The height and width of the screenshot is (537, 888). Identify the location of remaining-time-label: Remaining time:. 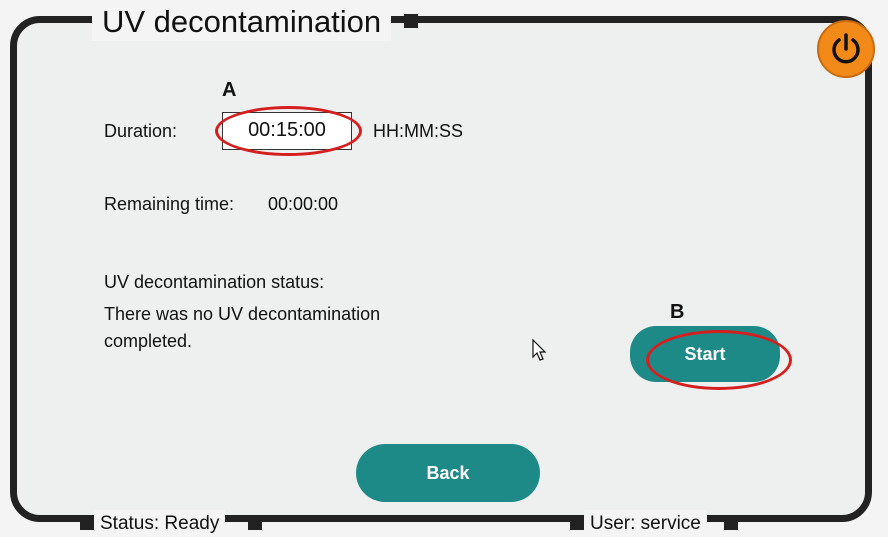
(169, 204).